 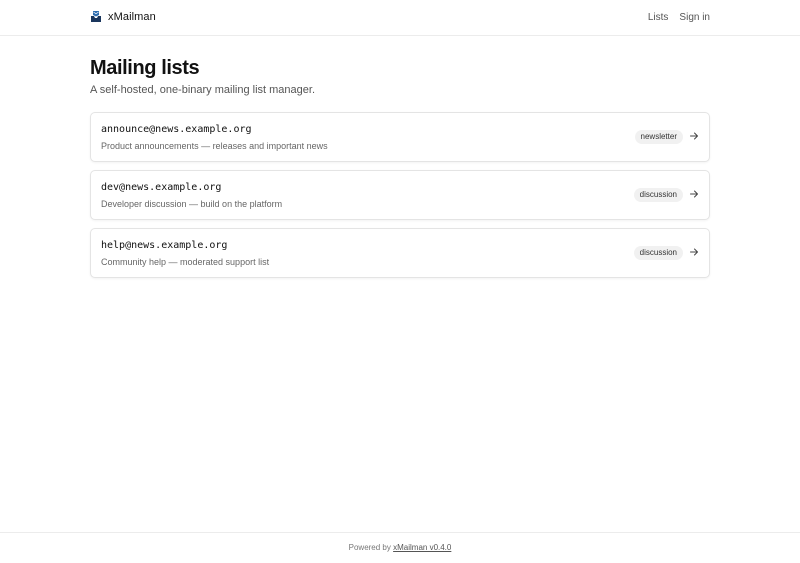 What do you see at coordinates (185, 262) in the screenshot?
I see `list-description: Community help — moderated support list` at bounding box center [185, 262].